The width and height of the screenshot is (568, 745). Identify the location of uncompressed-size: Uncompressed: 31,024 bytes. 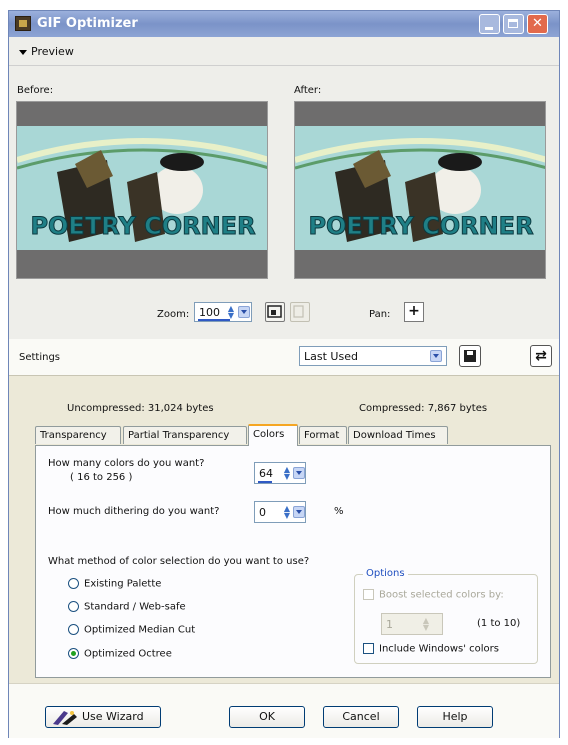
(140, 408).